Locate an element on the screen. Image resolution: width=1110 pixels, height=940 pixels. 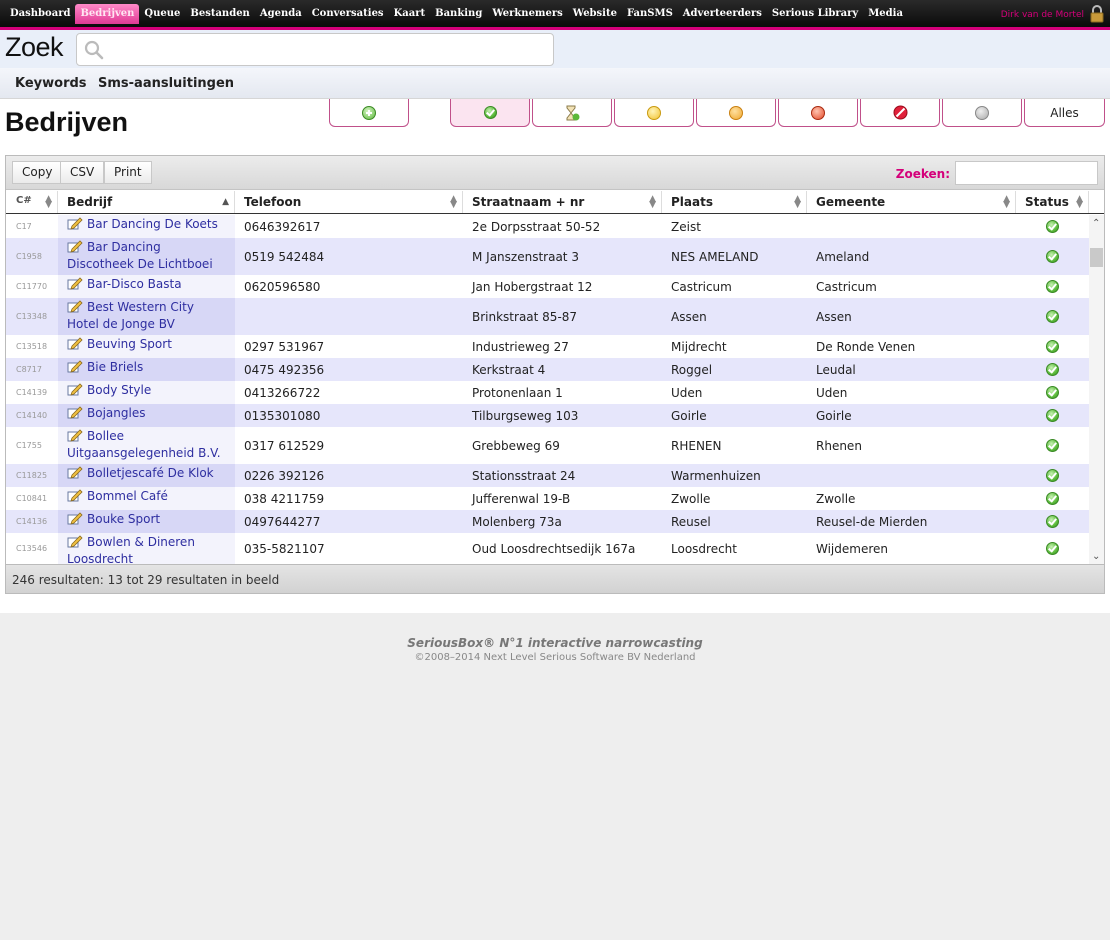
cell-bedrijf: Bolletjescafé De Klok is located at coordinates (146, 475).